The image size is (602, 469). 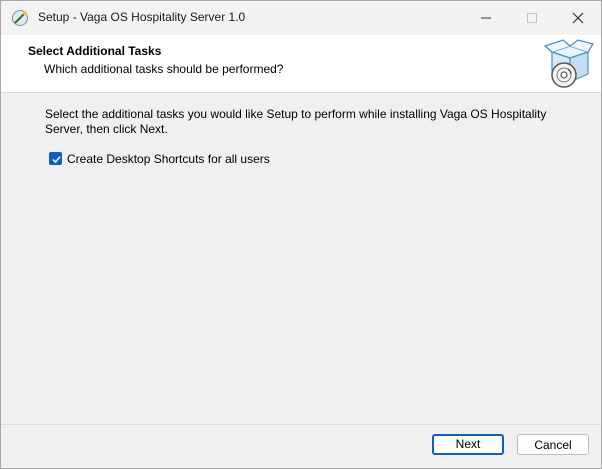 I want to click on footer-divider, so click(x=301, y=424).